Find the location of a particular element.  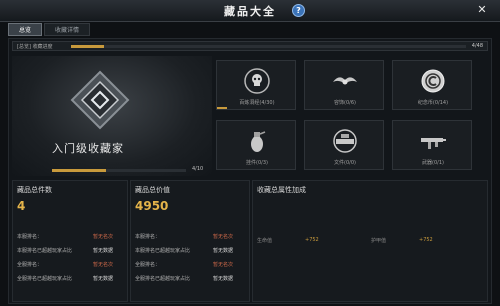

attribute-name: 生命值 is located at coordinates (265, 241).